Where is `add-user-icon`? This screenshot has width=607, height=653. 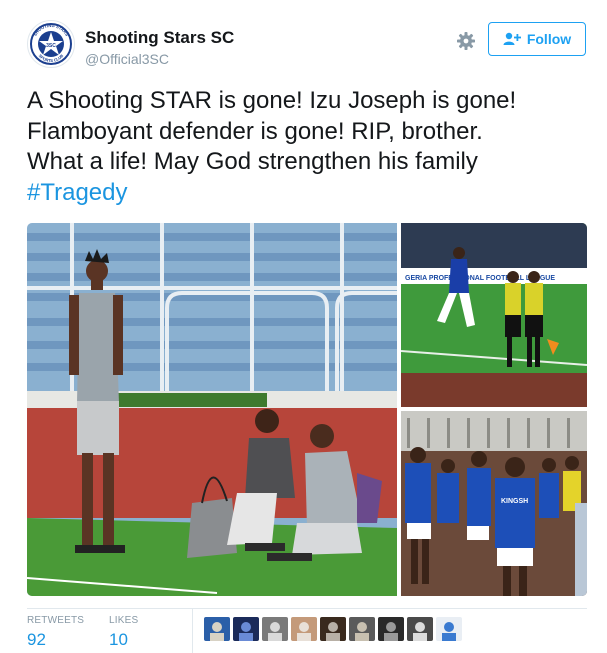 add-user-icon is located at coordinates (512, 38).